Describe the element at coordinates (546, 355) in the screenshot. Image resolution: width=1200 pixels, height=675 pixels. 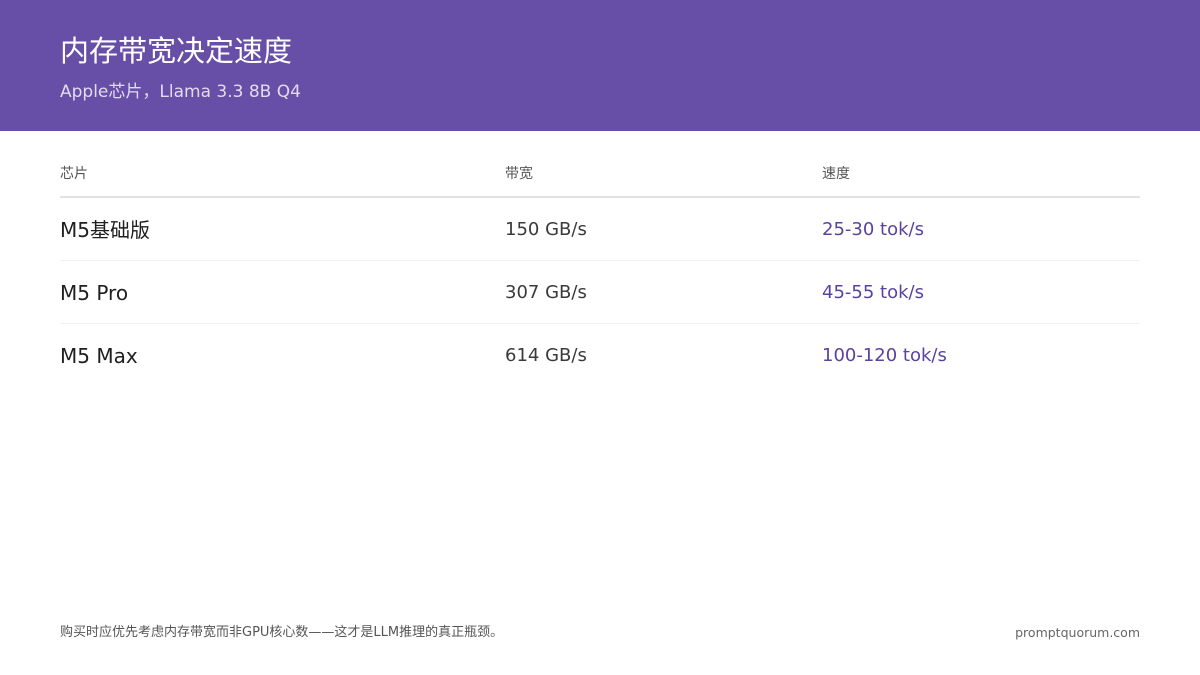
I see `bandwidth-cell: 614 GB/s` at that location.